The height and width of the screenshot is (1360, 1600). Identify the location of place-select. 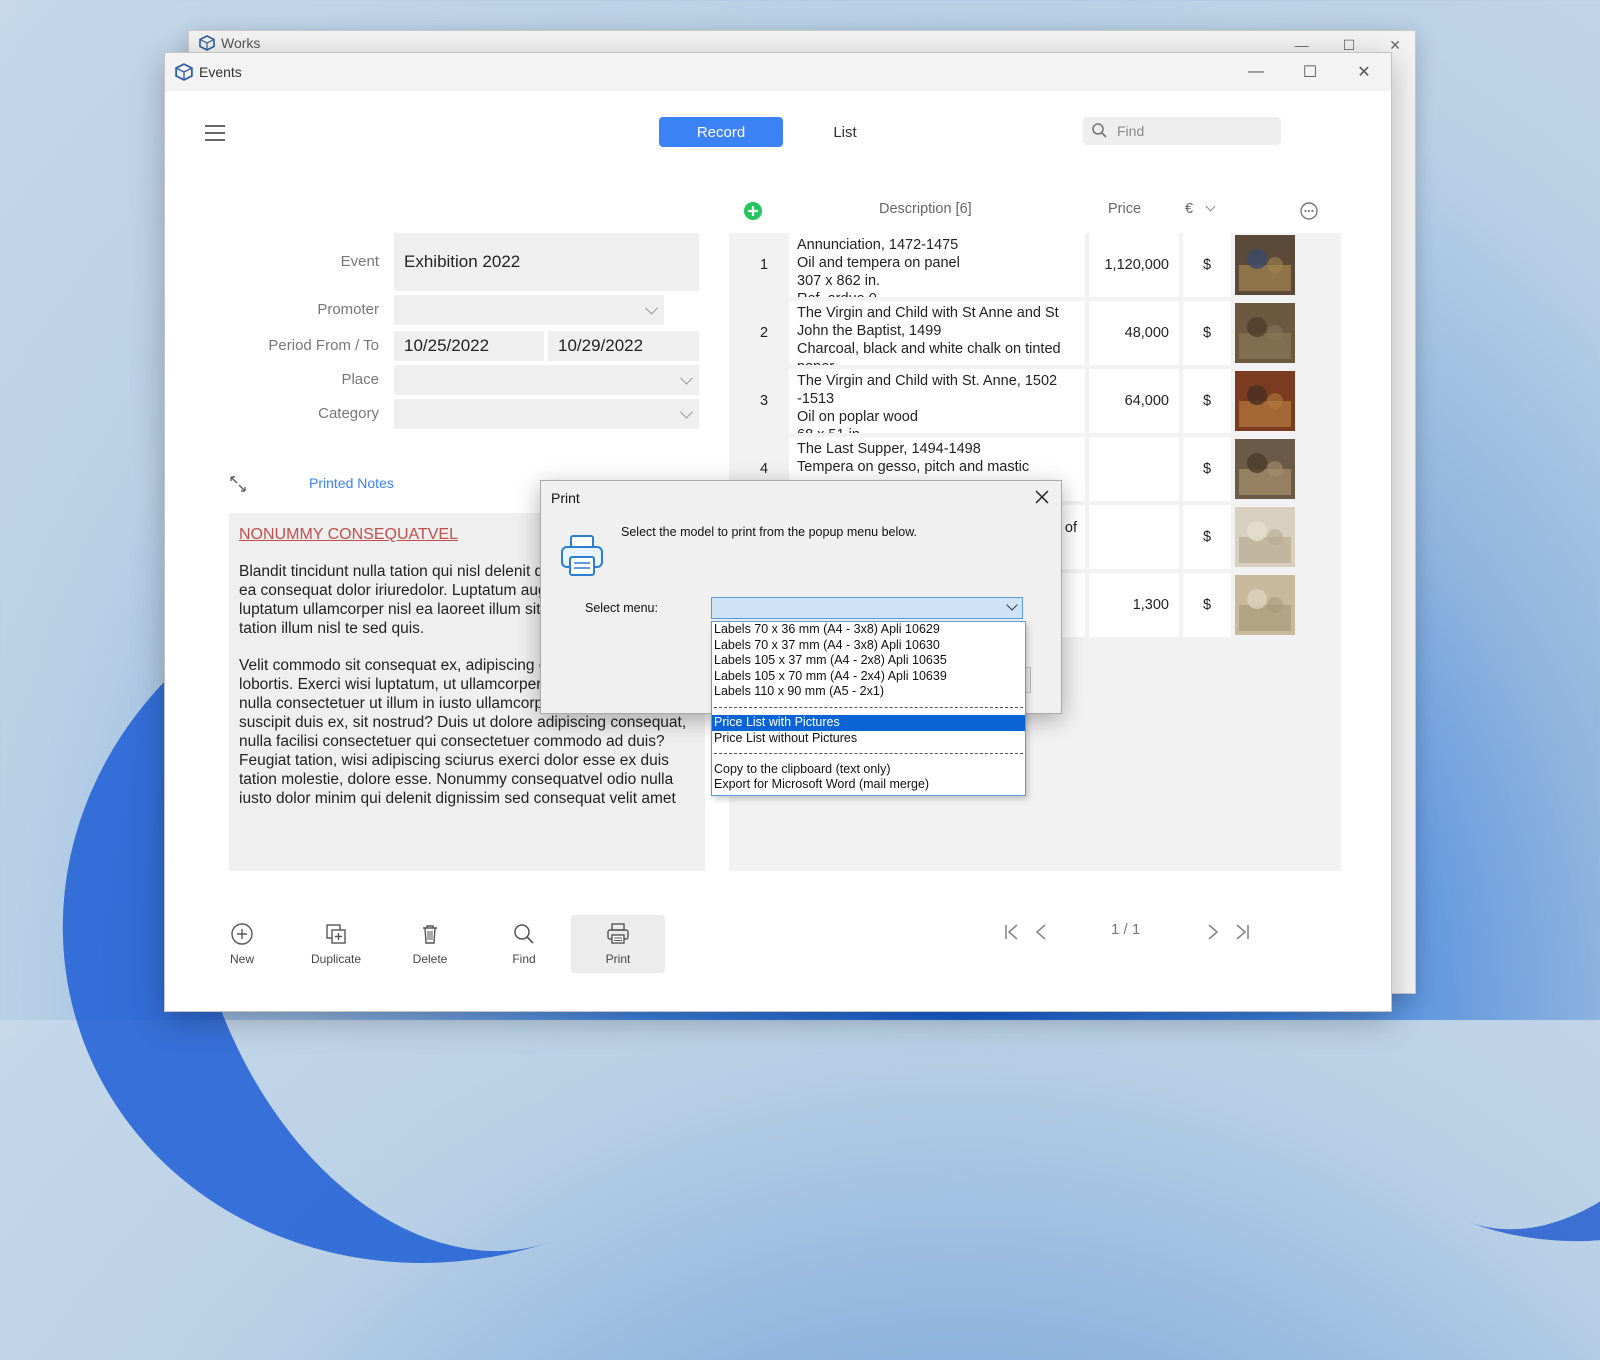
(546, 380).